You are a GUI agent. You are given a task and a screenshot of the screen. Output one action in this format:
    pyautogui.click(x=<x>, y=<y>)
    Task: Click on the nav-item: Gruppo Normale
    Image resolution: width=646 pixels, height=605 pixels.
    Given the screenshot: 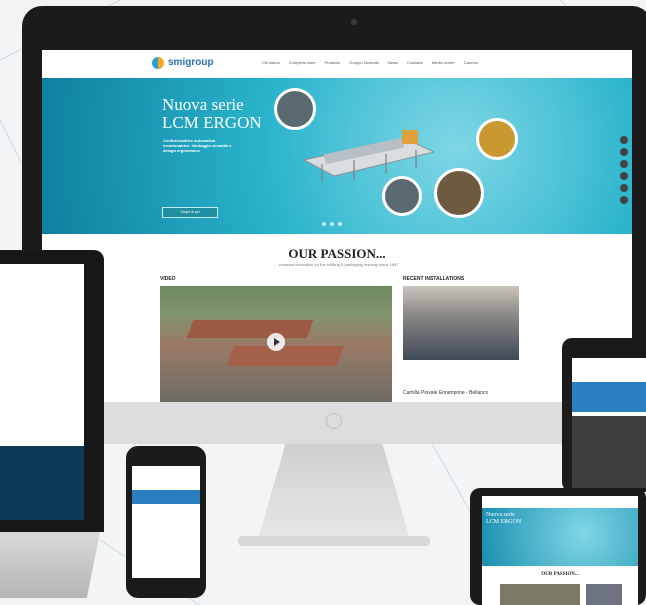 What is the action you would take?
    pyautogui.click(x=364, y=62)
    